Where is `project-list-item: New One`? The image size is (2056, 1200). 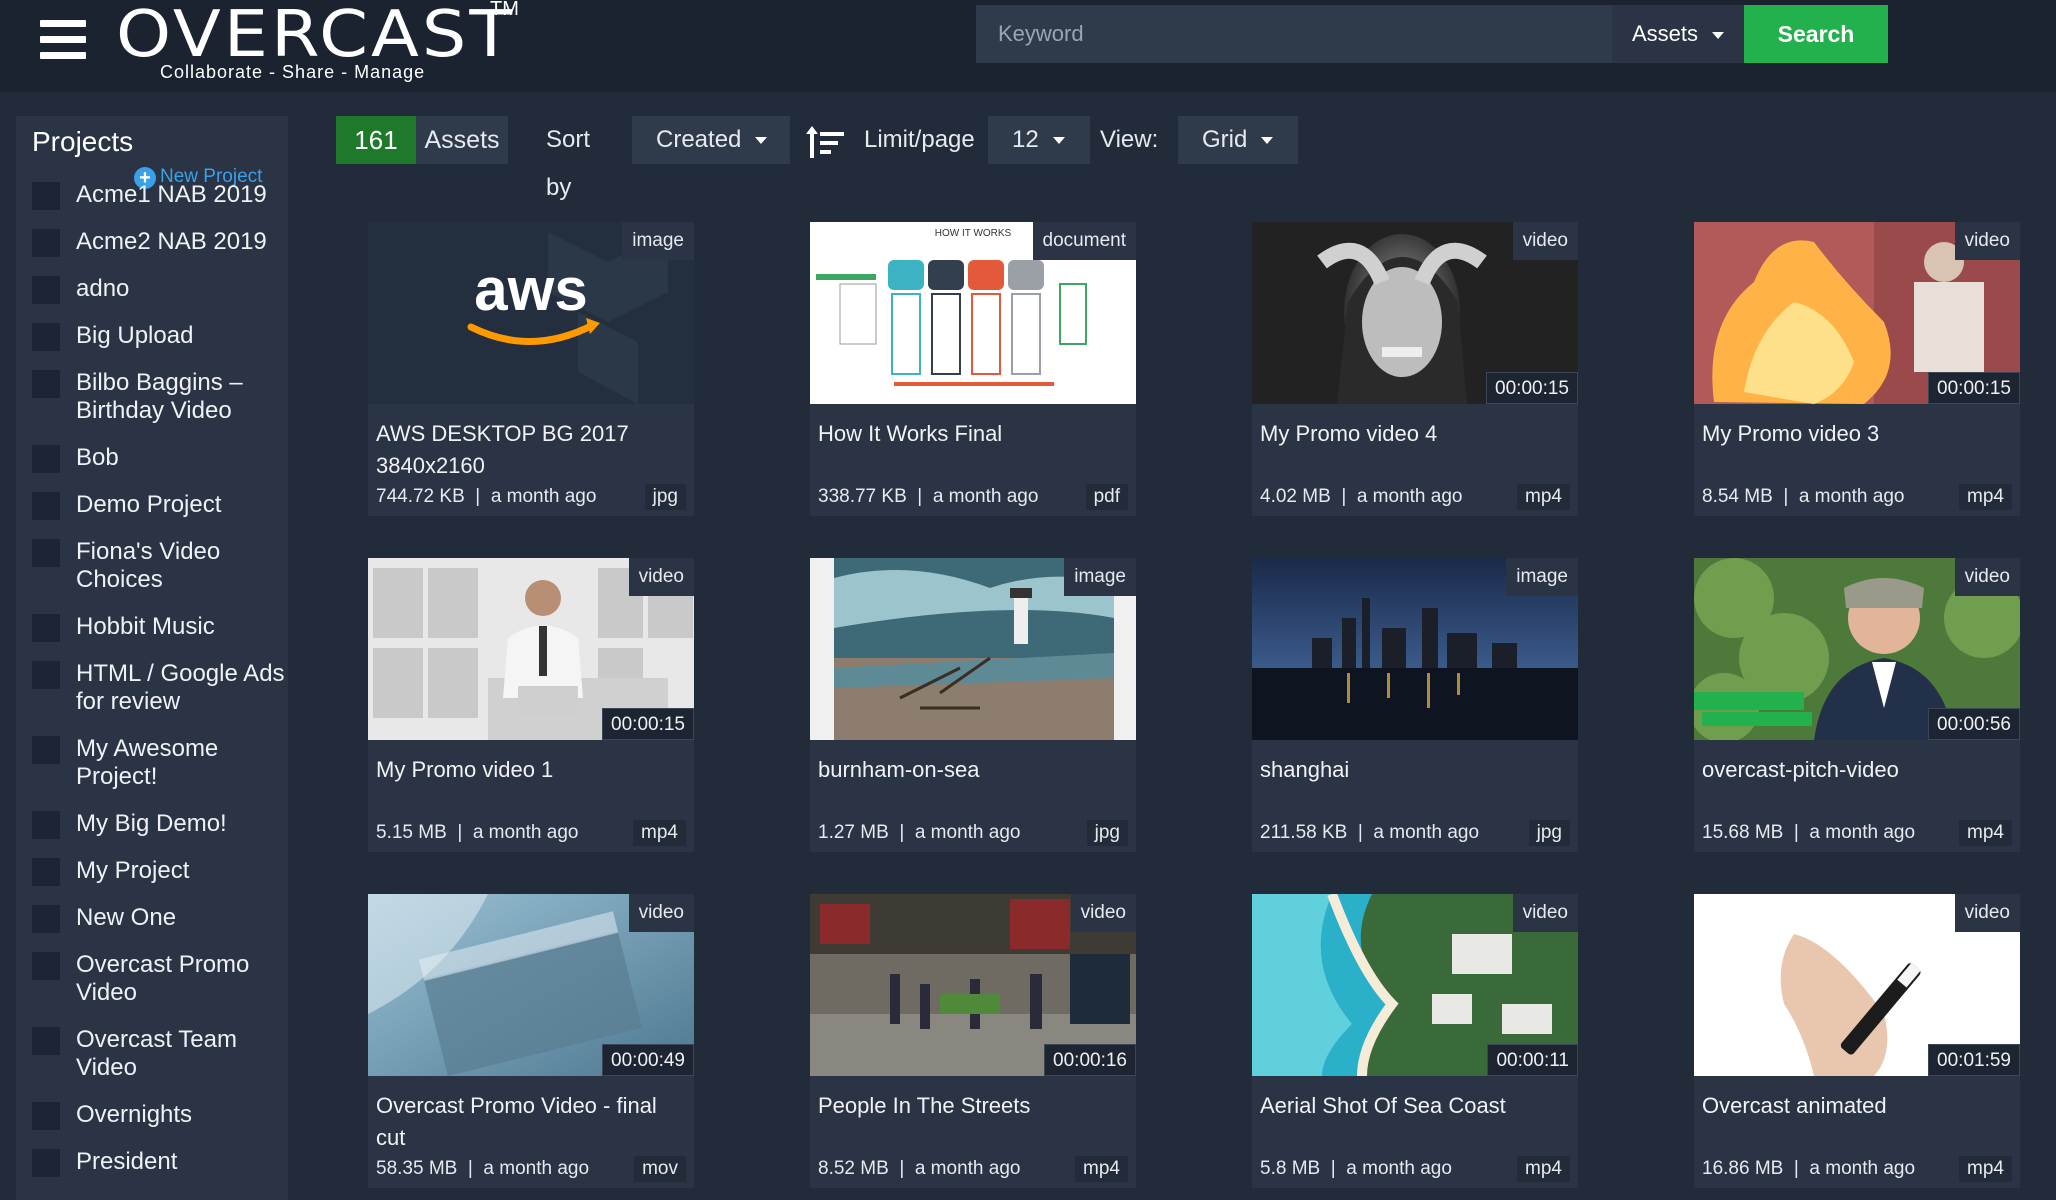 project-list-item: New One is located at coordinates (152, 918).